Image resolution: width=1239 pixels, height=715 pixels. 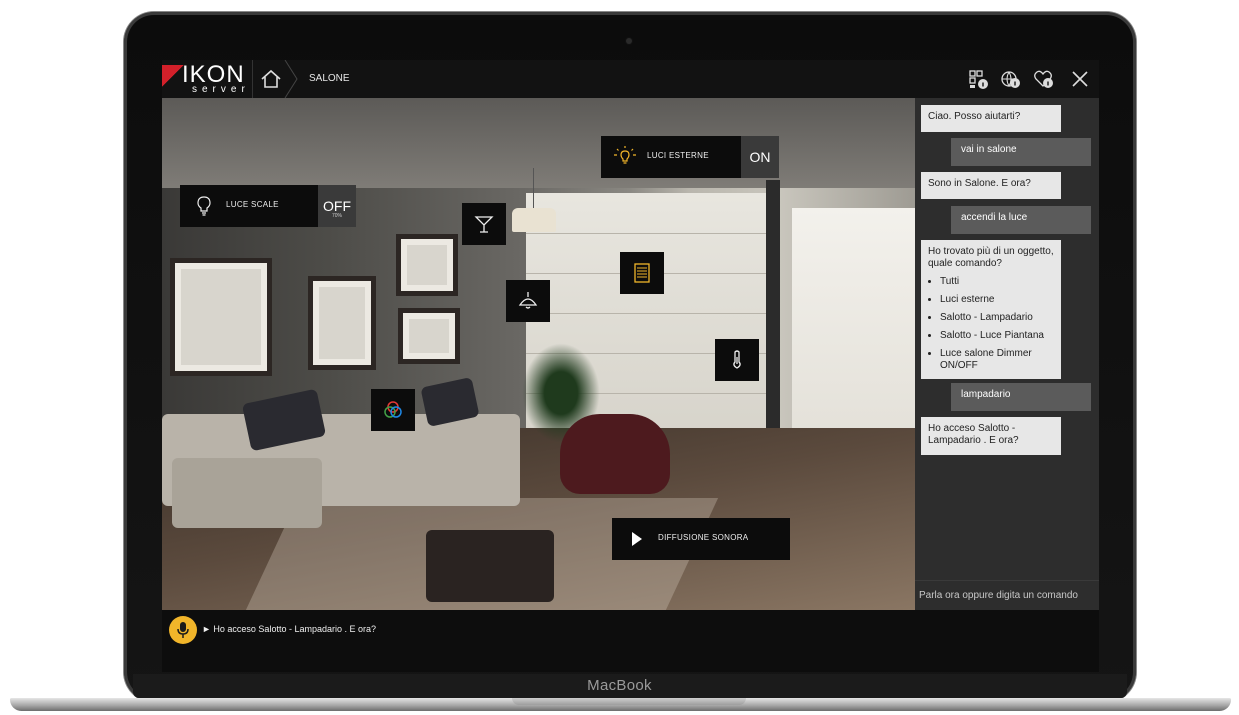 I want to click on luci-esterne-control: LUCI ESTERNE ON, so click(x=690, y=157).